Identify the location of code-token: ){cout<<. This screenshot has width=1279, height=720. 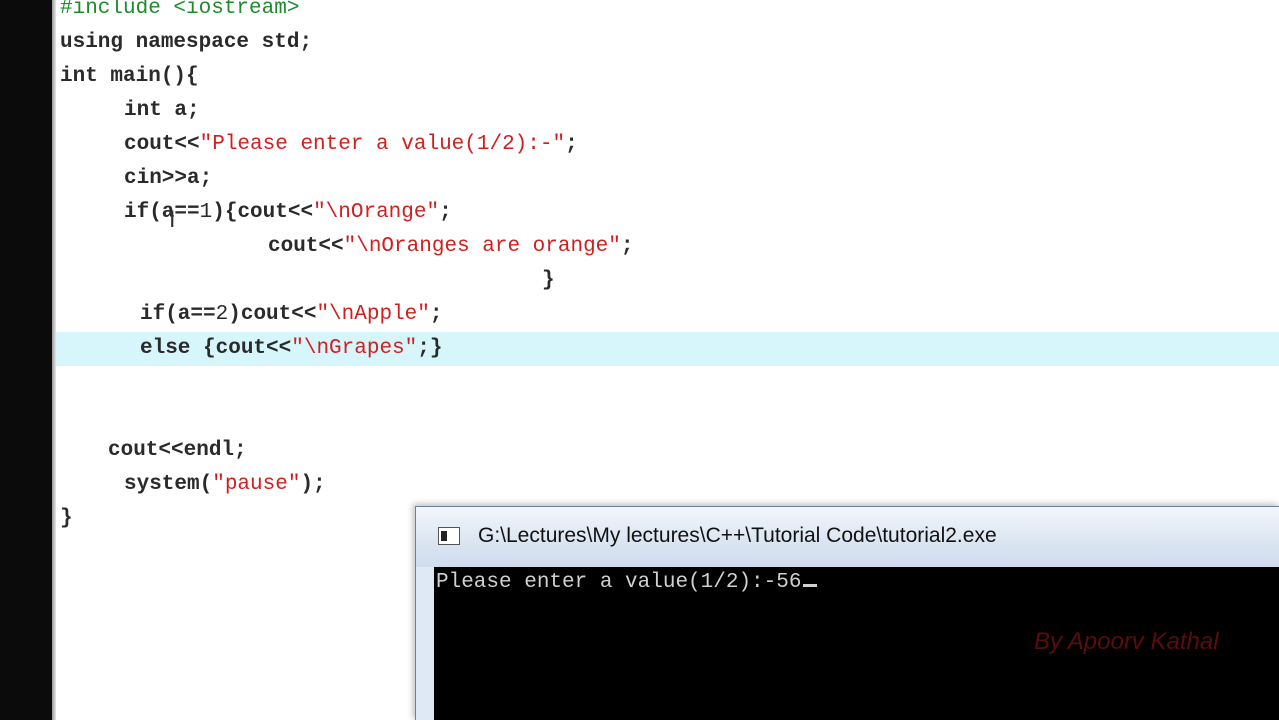
(263, 212).